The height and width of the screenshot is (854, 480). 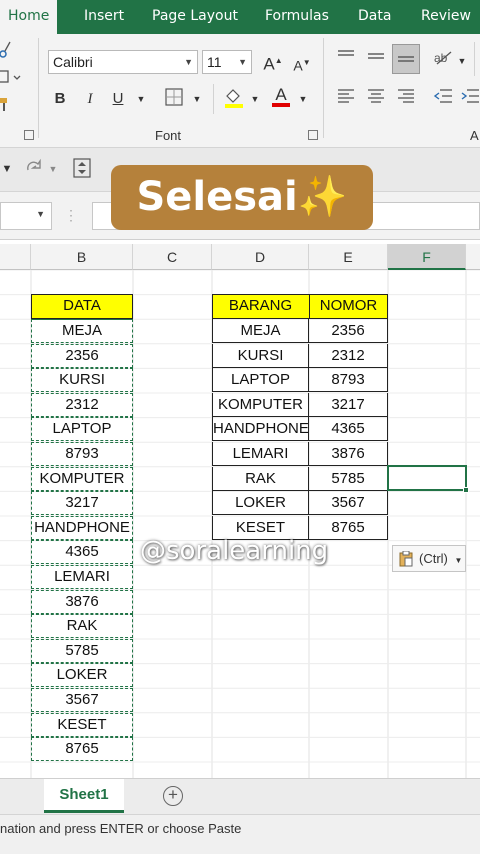 I want to click on column-header-c: C, so click(x=172, y=257).